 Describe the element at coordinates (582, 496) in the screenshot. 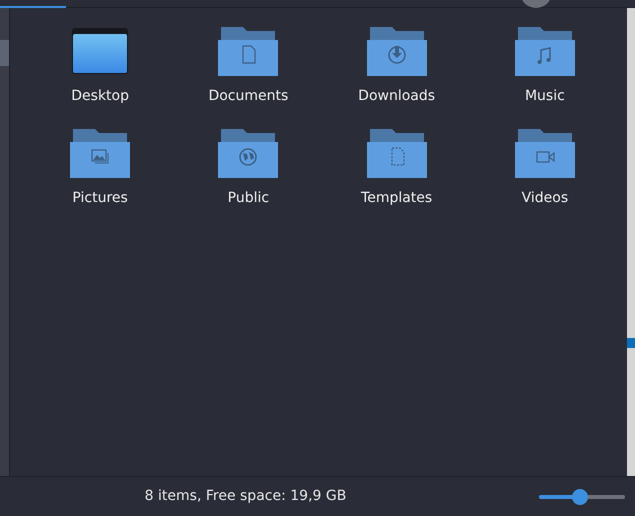

I see `zoom-slider` at that location.